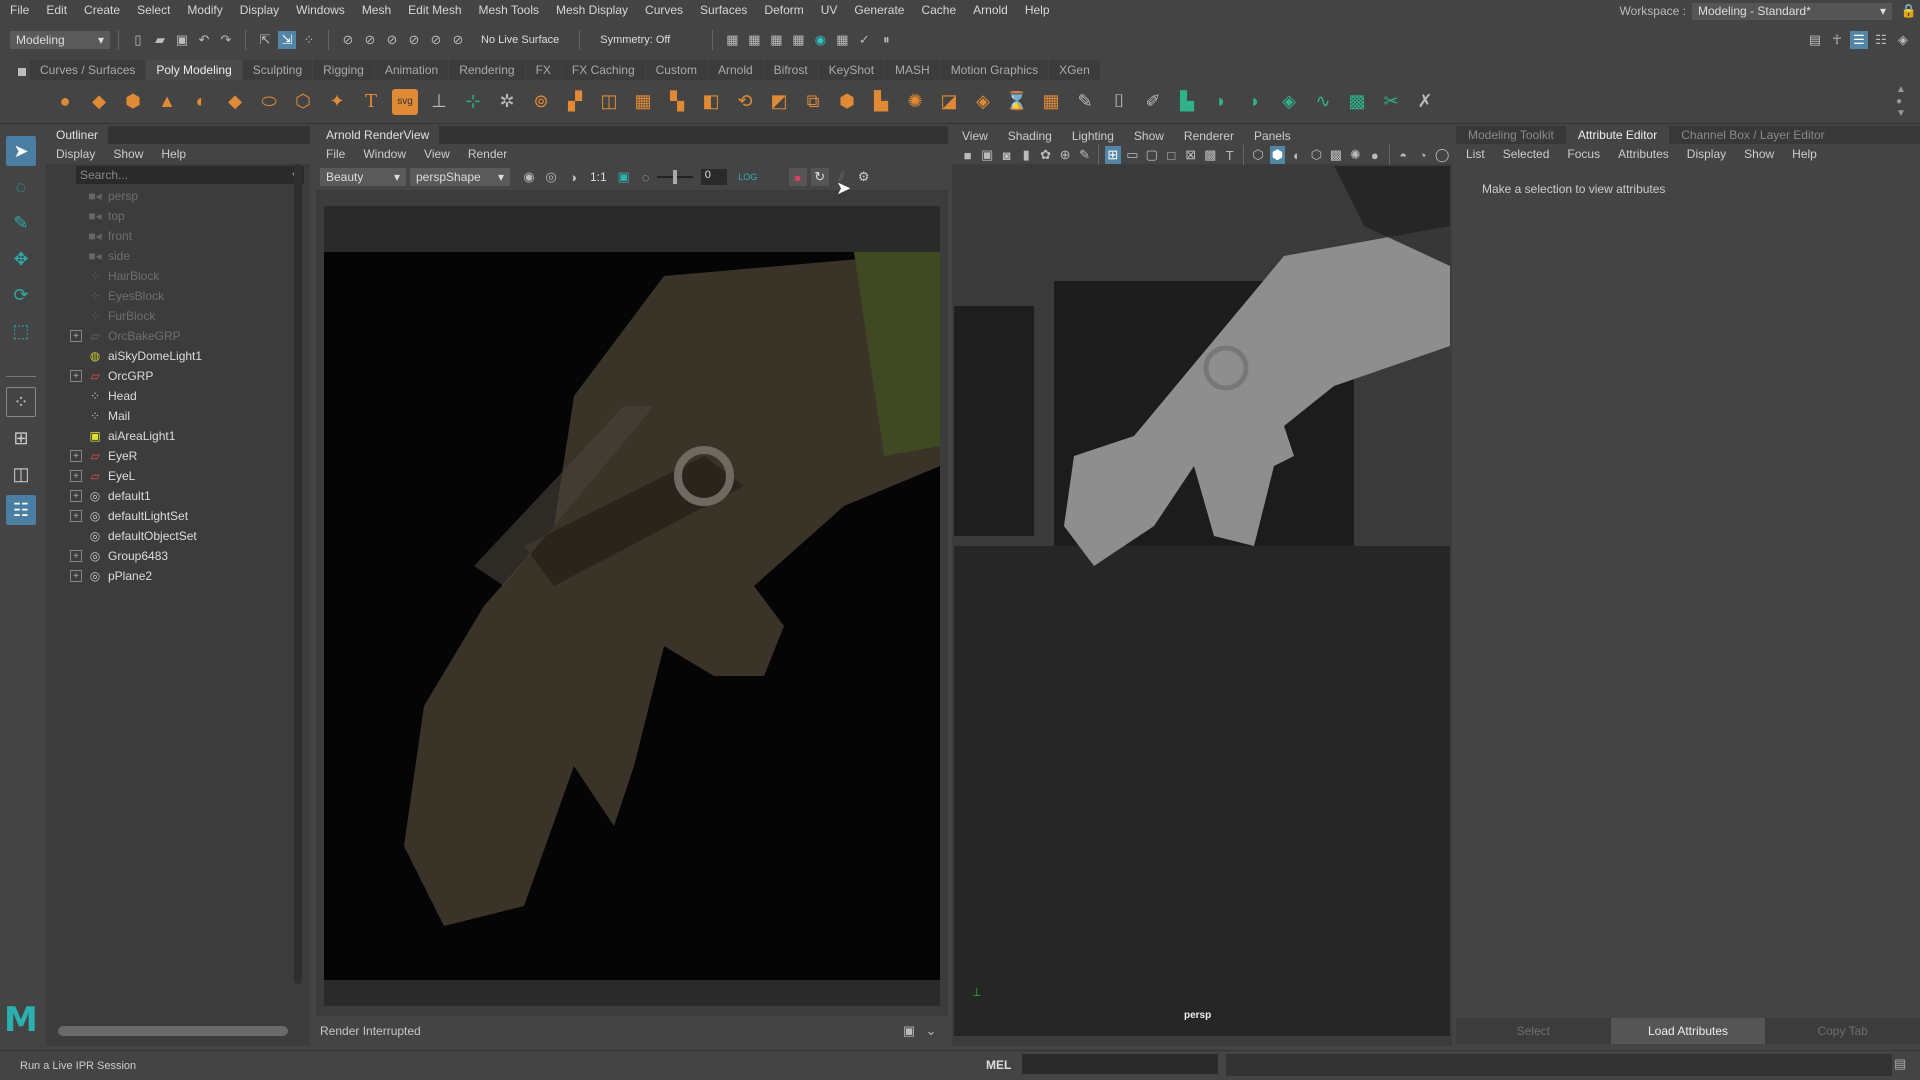 This screenshot has height=1080, width=1920. Describe the element at coordinates (178, 576) in the screenshot. I see `outliner-item: + ◎ pPlane2` at that location.